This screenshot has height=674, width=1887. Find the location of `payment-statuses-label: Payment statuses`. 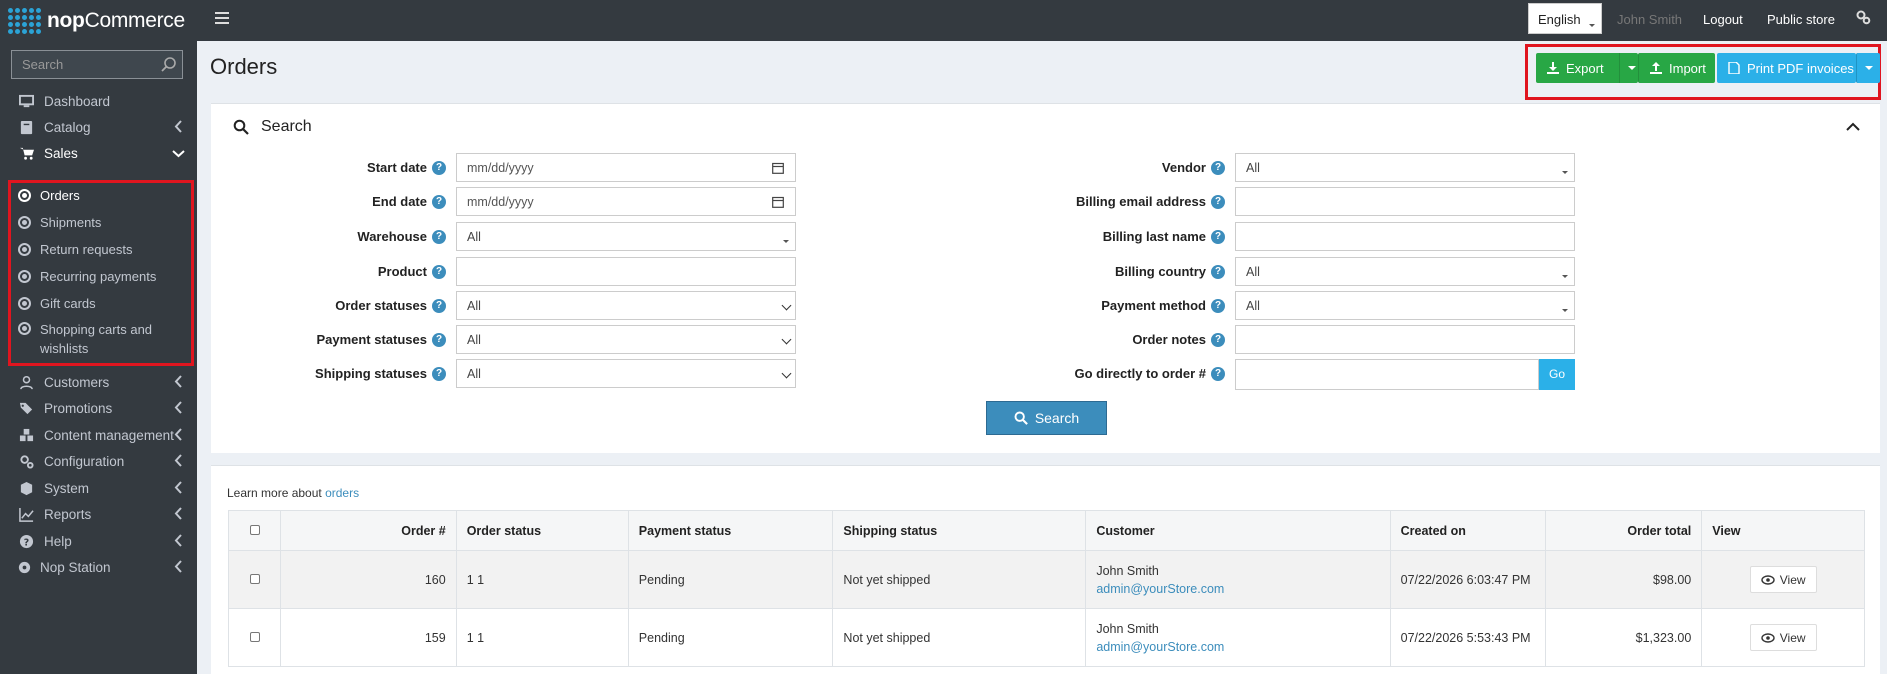

payment-statuses-label: Payment statuses is located at coordinates (371, 339).